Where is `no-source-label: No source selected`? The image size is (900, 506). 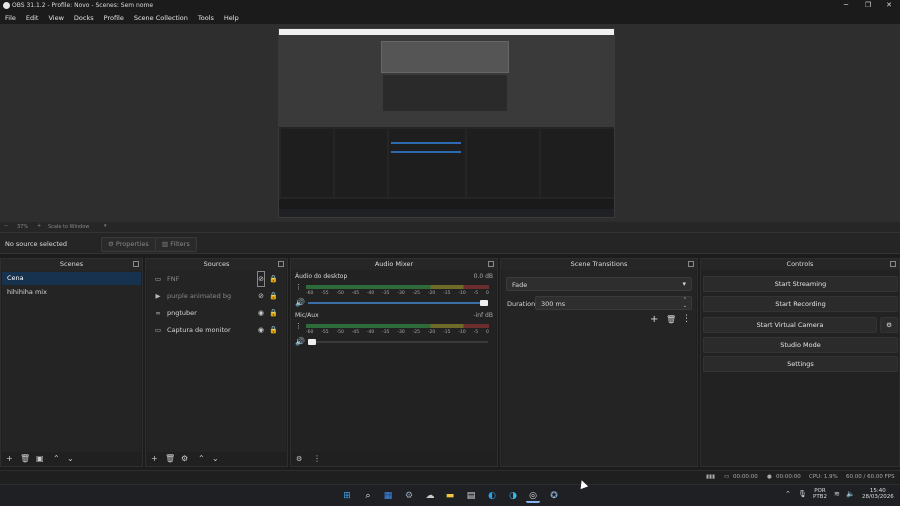 no-source-label: No source selected is located at coordinates (36, 244).